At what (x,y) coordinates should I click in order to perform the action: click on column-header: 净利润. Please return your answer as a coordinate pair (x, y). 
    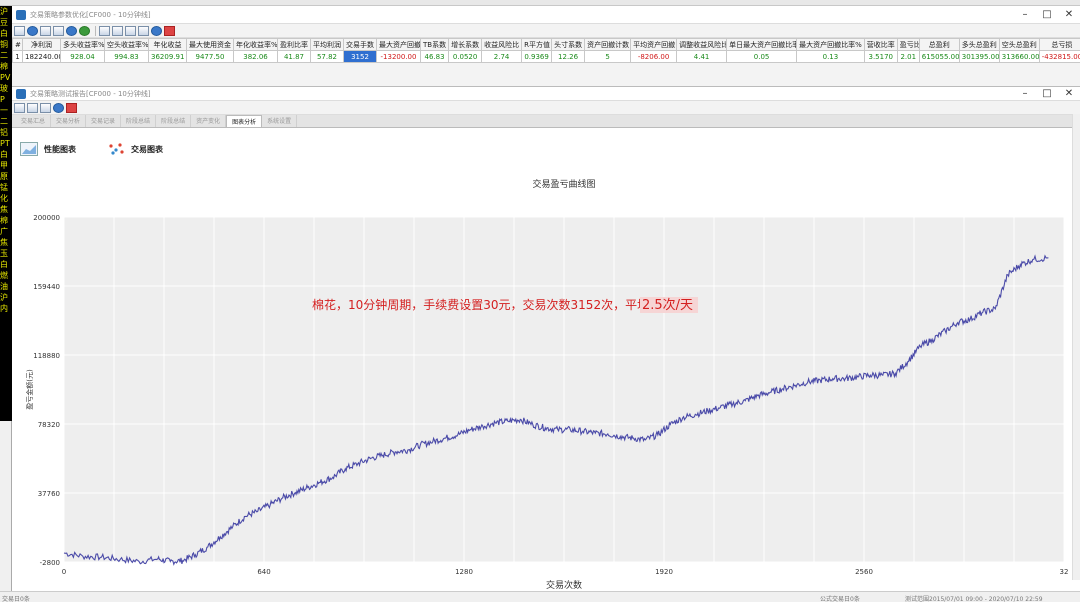
    Looking at the image, I should click on (41, 44).